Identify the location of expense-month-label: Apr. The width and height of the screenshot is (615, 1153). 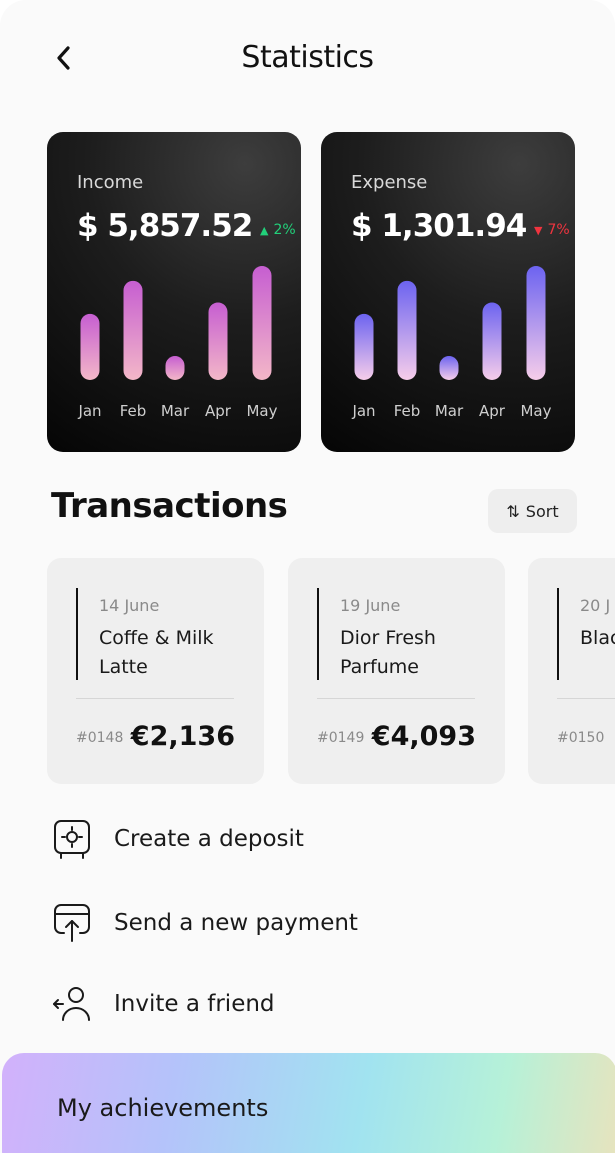
(492, 411).